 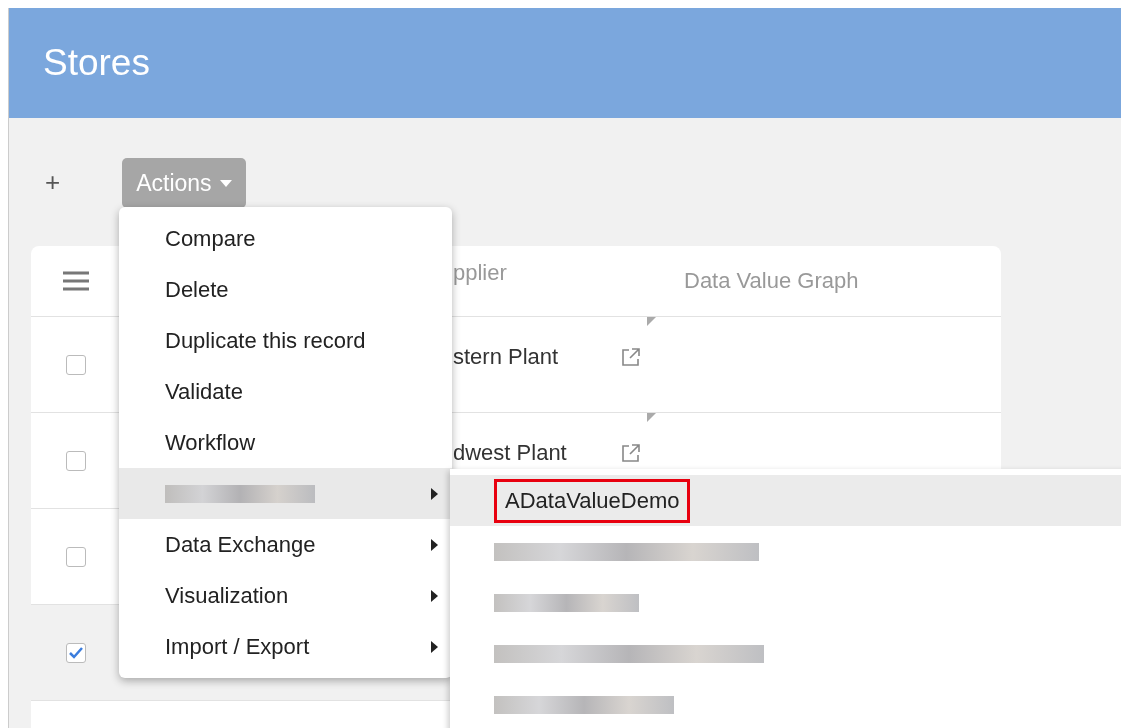 I want to click on menu-item, so click(x=285, y=493).